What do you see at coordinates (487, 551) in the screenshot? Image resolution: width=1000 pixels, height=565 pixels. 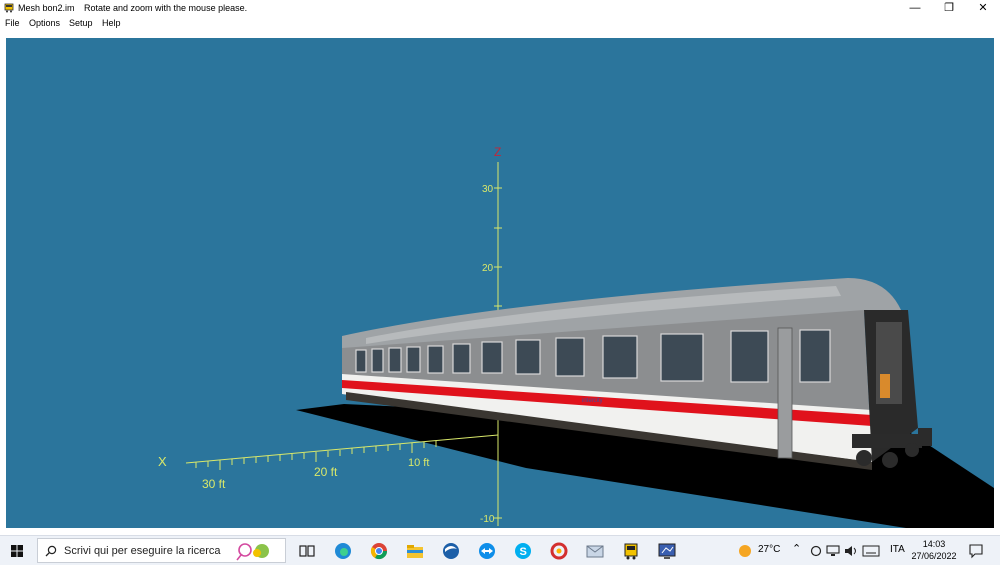 I see `teamviewer-icon` at bounding box center [487, 551].